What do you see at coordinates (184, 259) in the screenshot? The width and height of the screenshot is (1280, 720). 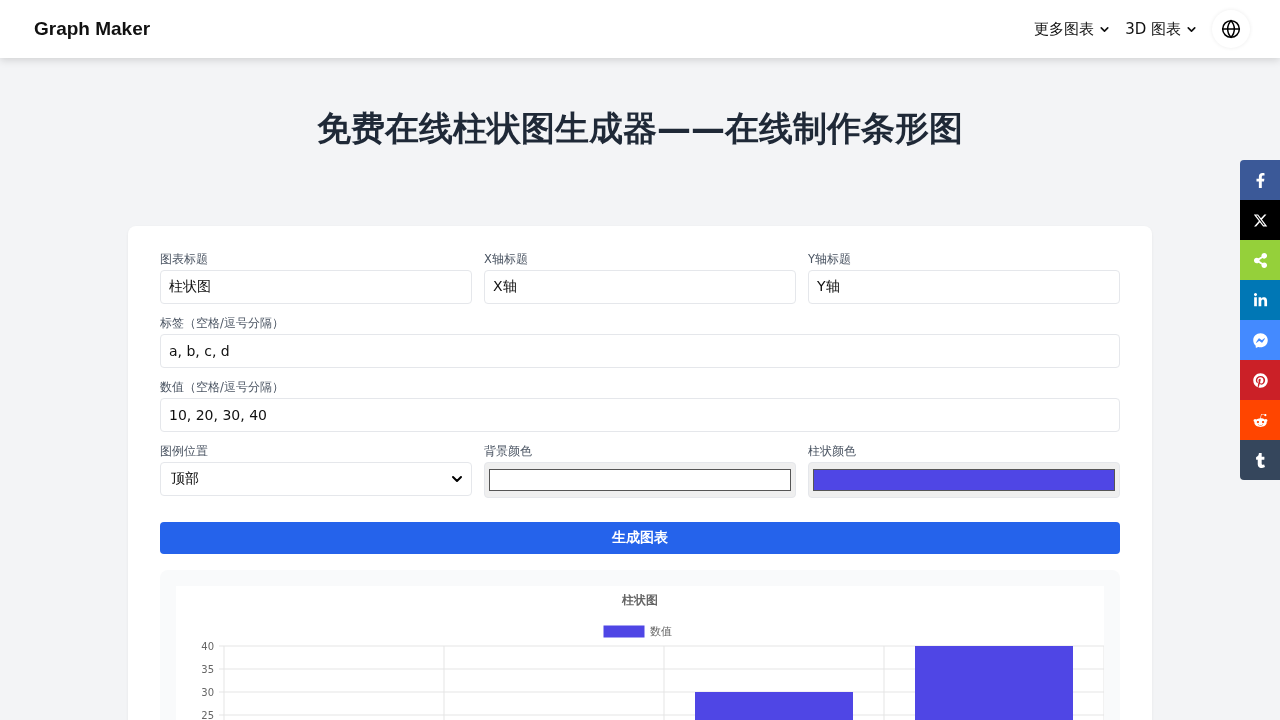 I see `field-label: 图表标题` at bounding box center [184, 259].